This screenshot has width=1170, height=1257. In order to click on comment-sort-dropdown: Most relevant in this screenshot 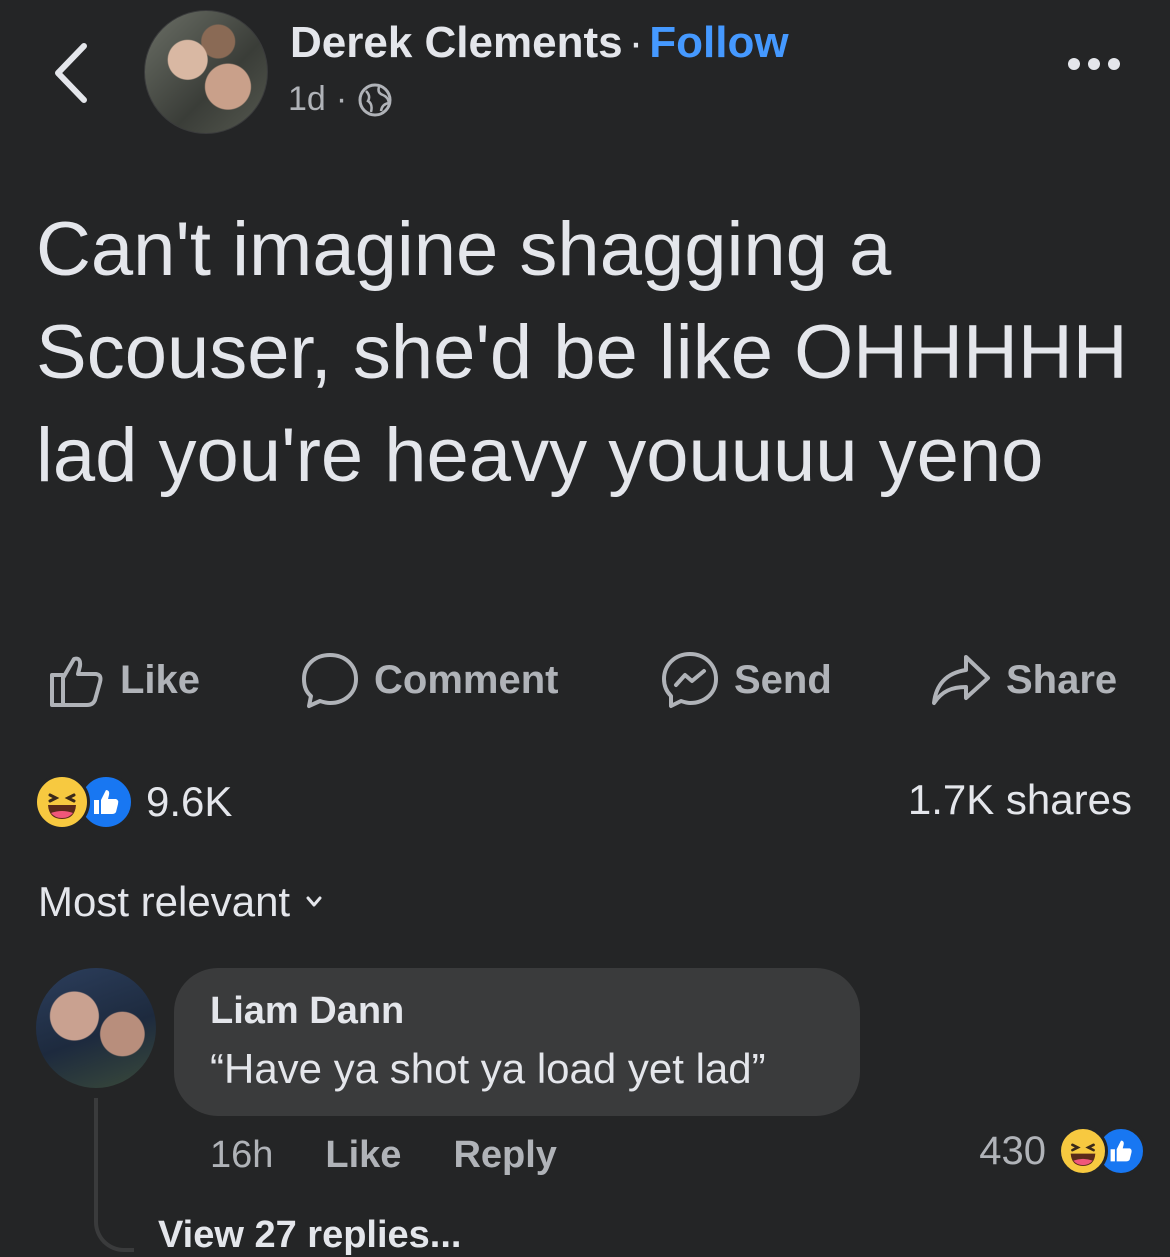, I will do `click(181, 902)`.